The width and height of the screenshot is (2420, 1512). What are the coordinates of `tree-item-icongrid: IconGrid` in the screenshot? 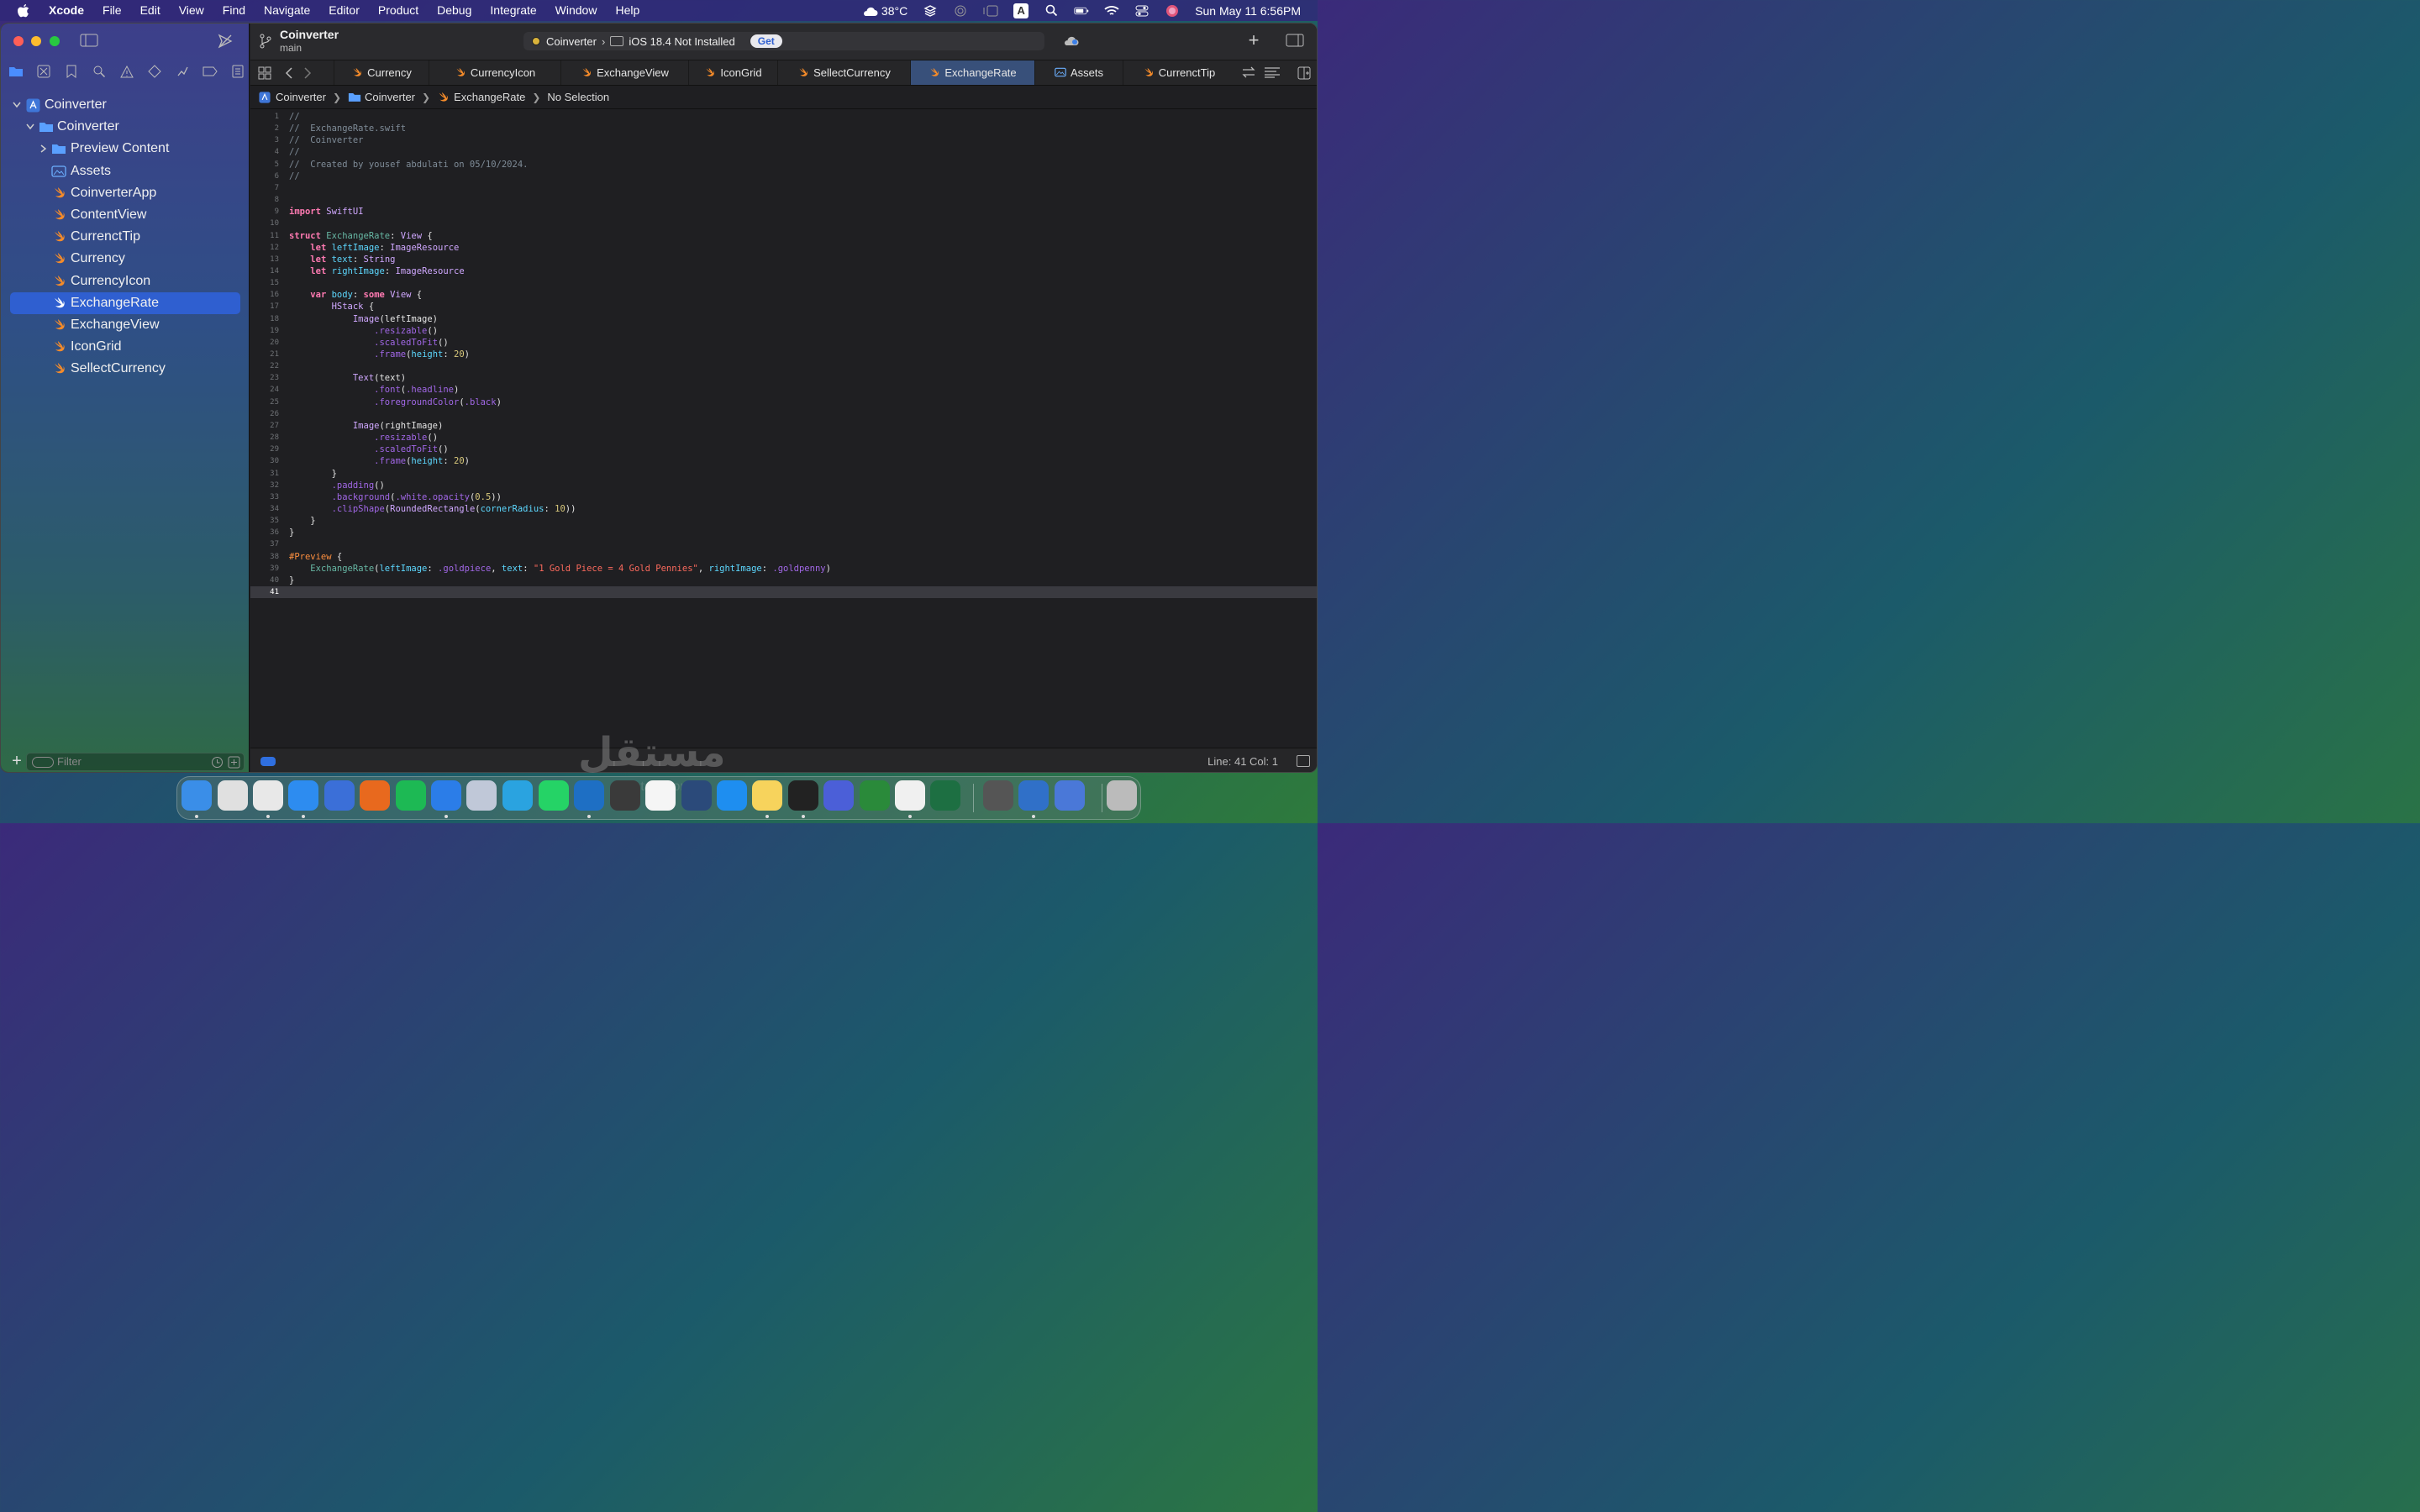 It's located at (125, 347).